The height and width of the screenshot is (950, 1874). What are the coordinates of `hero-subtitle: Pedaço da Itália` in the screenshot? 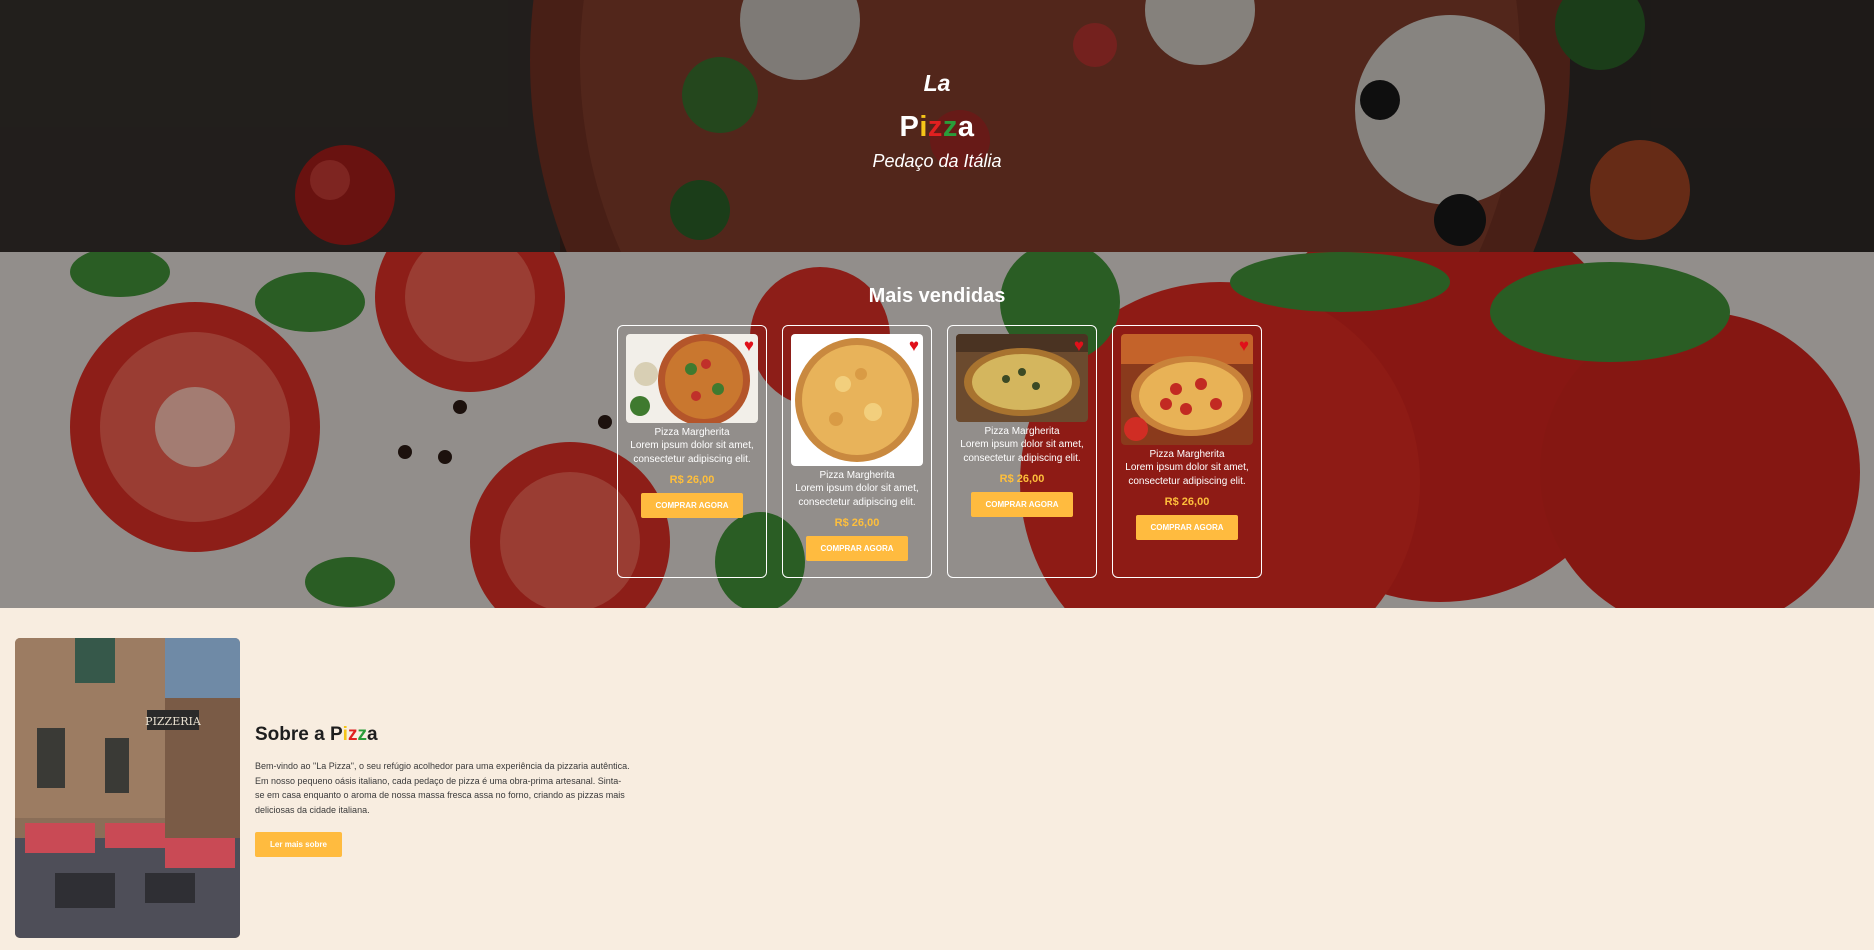 It's located at (937, 161).